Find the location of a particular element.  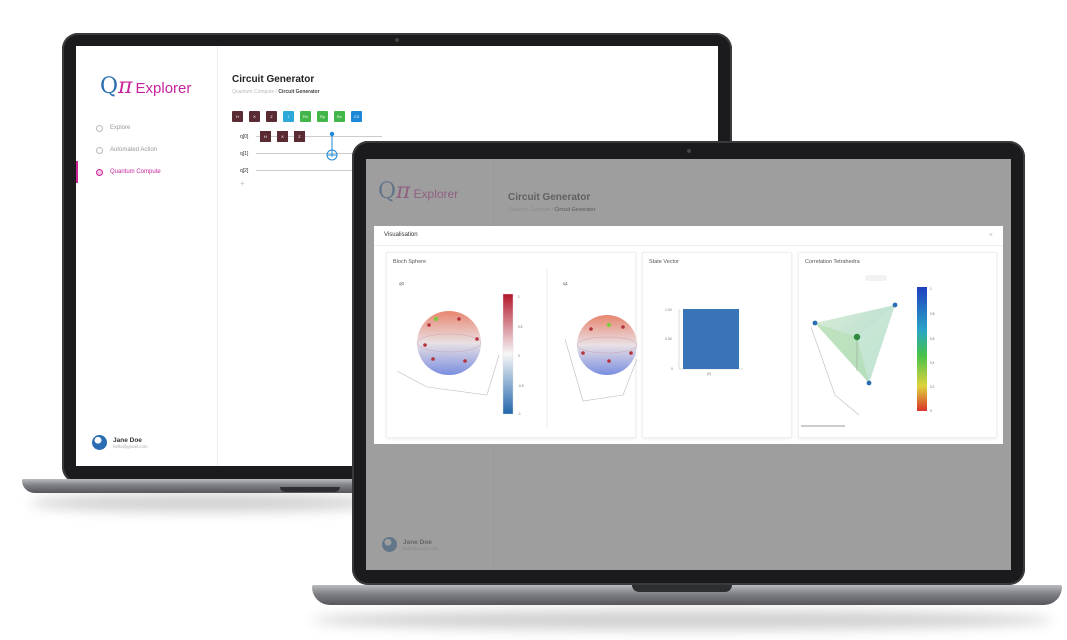

colorbar-tick: -1 is located at coordinates (519, 414).